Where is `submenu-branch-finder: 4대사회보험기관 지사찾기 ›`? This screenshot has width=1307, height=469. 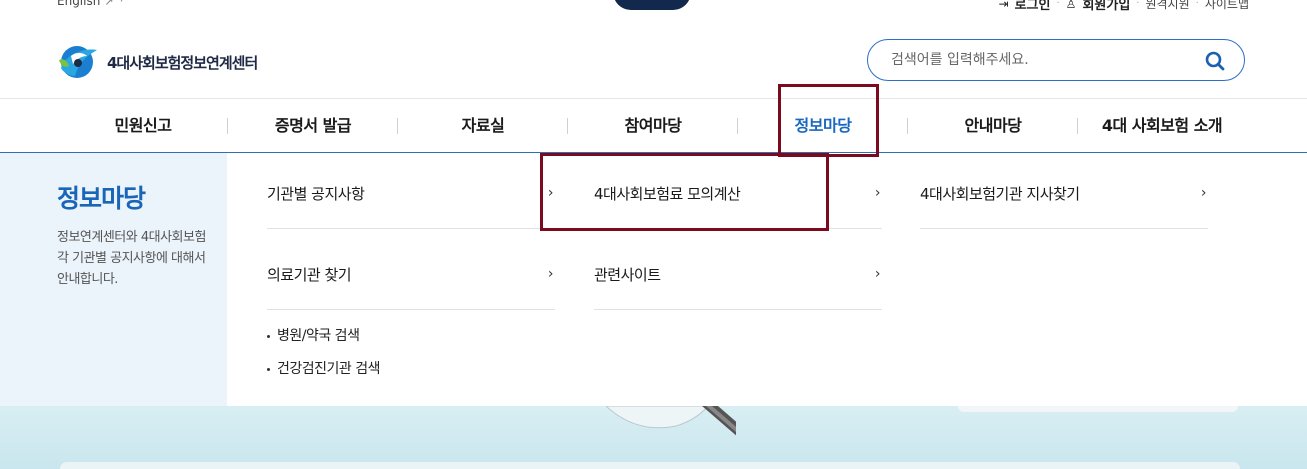 submenu-branch-finder: 4대사회보험기관 지사찾기 › is located at coordinates (1064, 193).